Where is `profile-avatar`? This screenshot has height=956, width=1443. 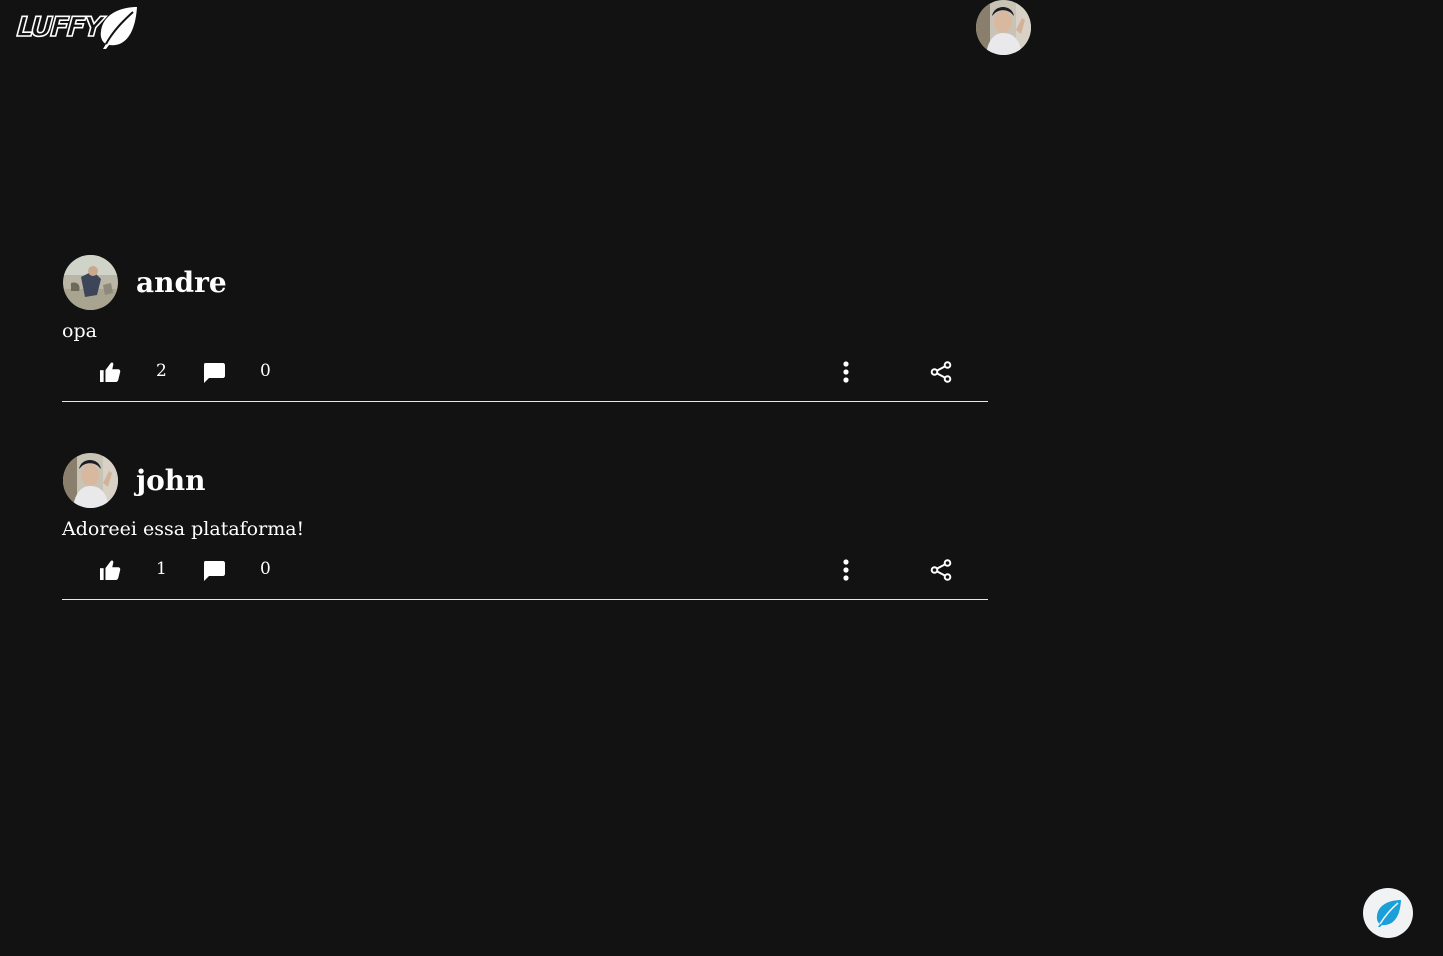 profile-avatar is located at coordinates (1003, 27).